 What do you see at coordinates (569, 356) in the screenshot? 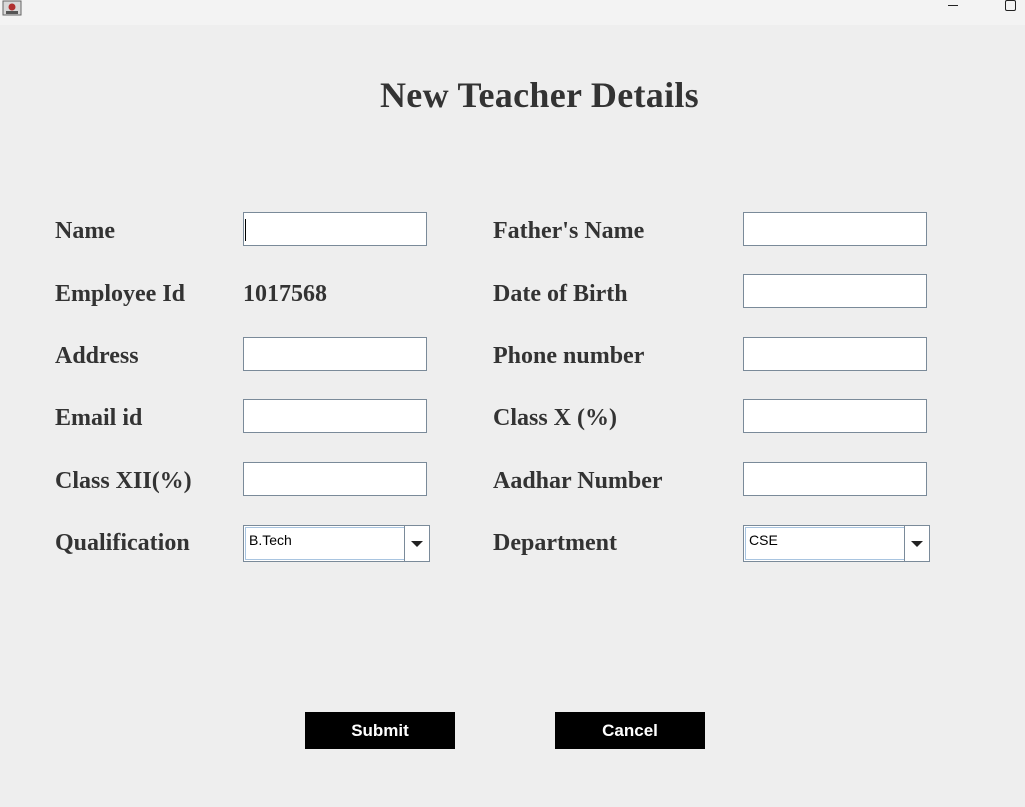
I see `phone-label: Phone number` at bounding box center [569, 356].